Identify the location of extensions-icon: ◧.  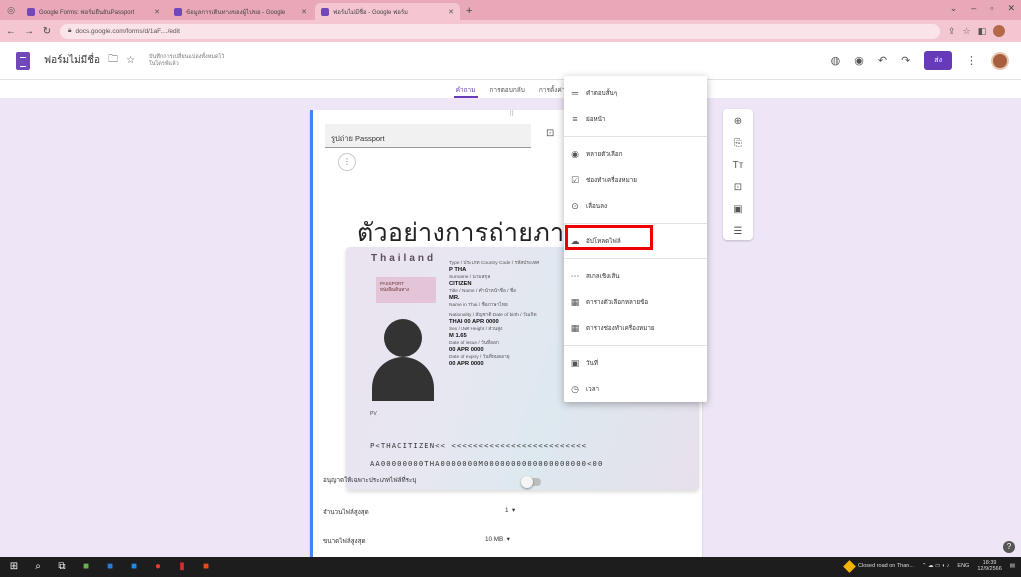
(982, 31).